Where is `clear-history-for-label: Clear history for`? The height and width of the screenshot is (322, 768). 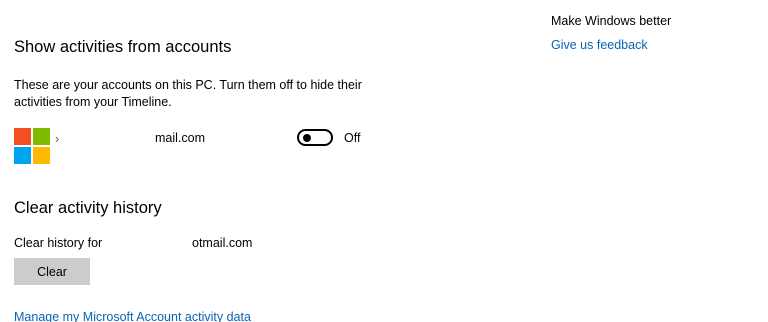 clear-history-for-label: Clear history for is located at coordinates (58, 243).